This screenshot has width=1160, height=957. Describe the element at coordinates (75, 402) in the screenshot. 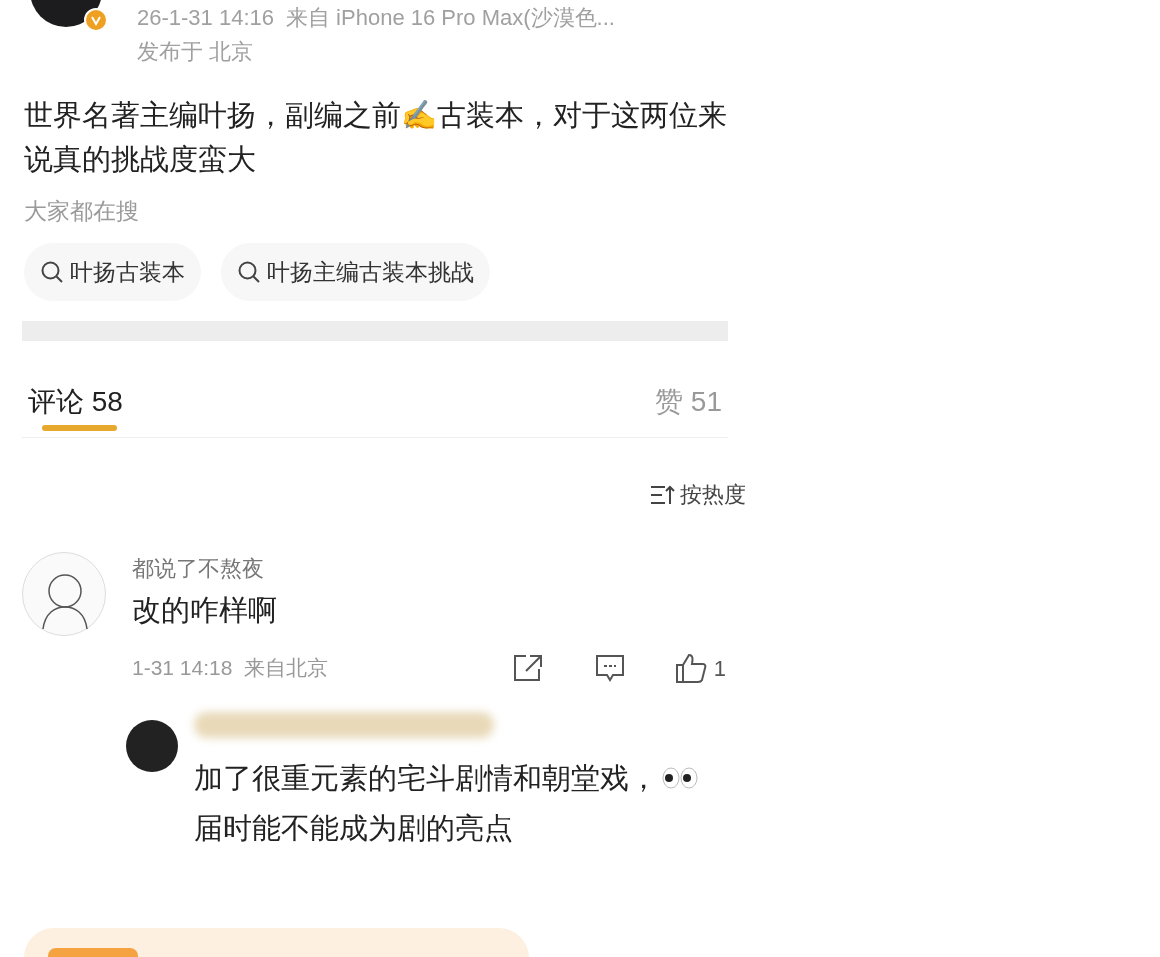

I see `comments-tab: 评论 58` at that location.